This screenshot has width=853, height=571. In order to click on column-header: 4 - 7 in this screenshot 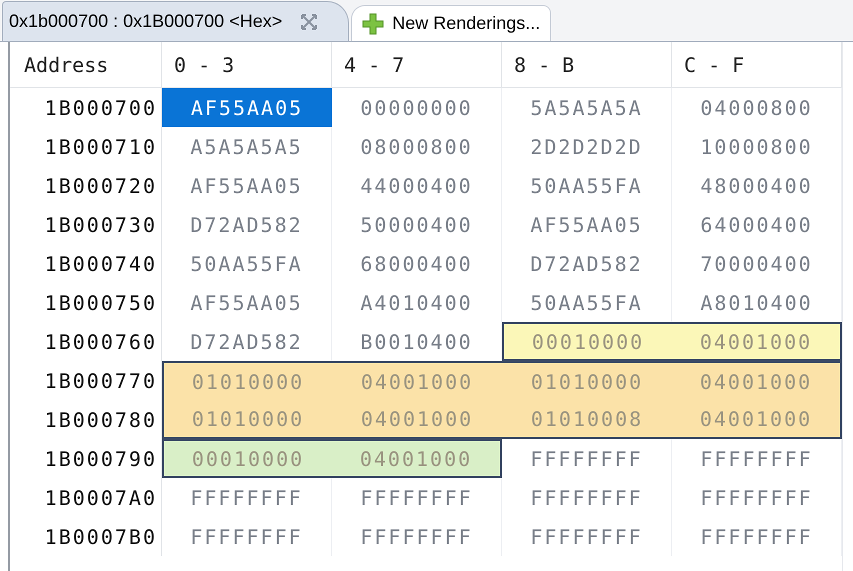, I will do `click(417, 65)`.